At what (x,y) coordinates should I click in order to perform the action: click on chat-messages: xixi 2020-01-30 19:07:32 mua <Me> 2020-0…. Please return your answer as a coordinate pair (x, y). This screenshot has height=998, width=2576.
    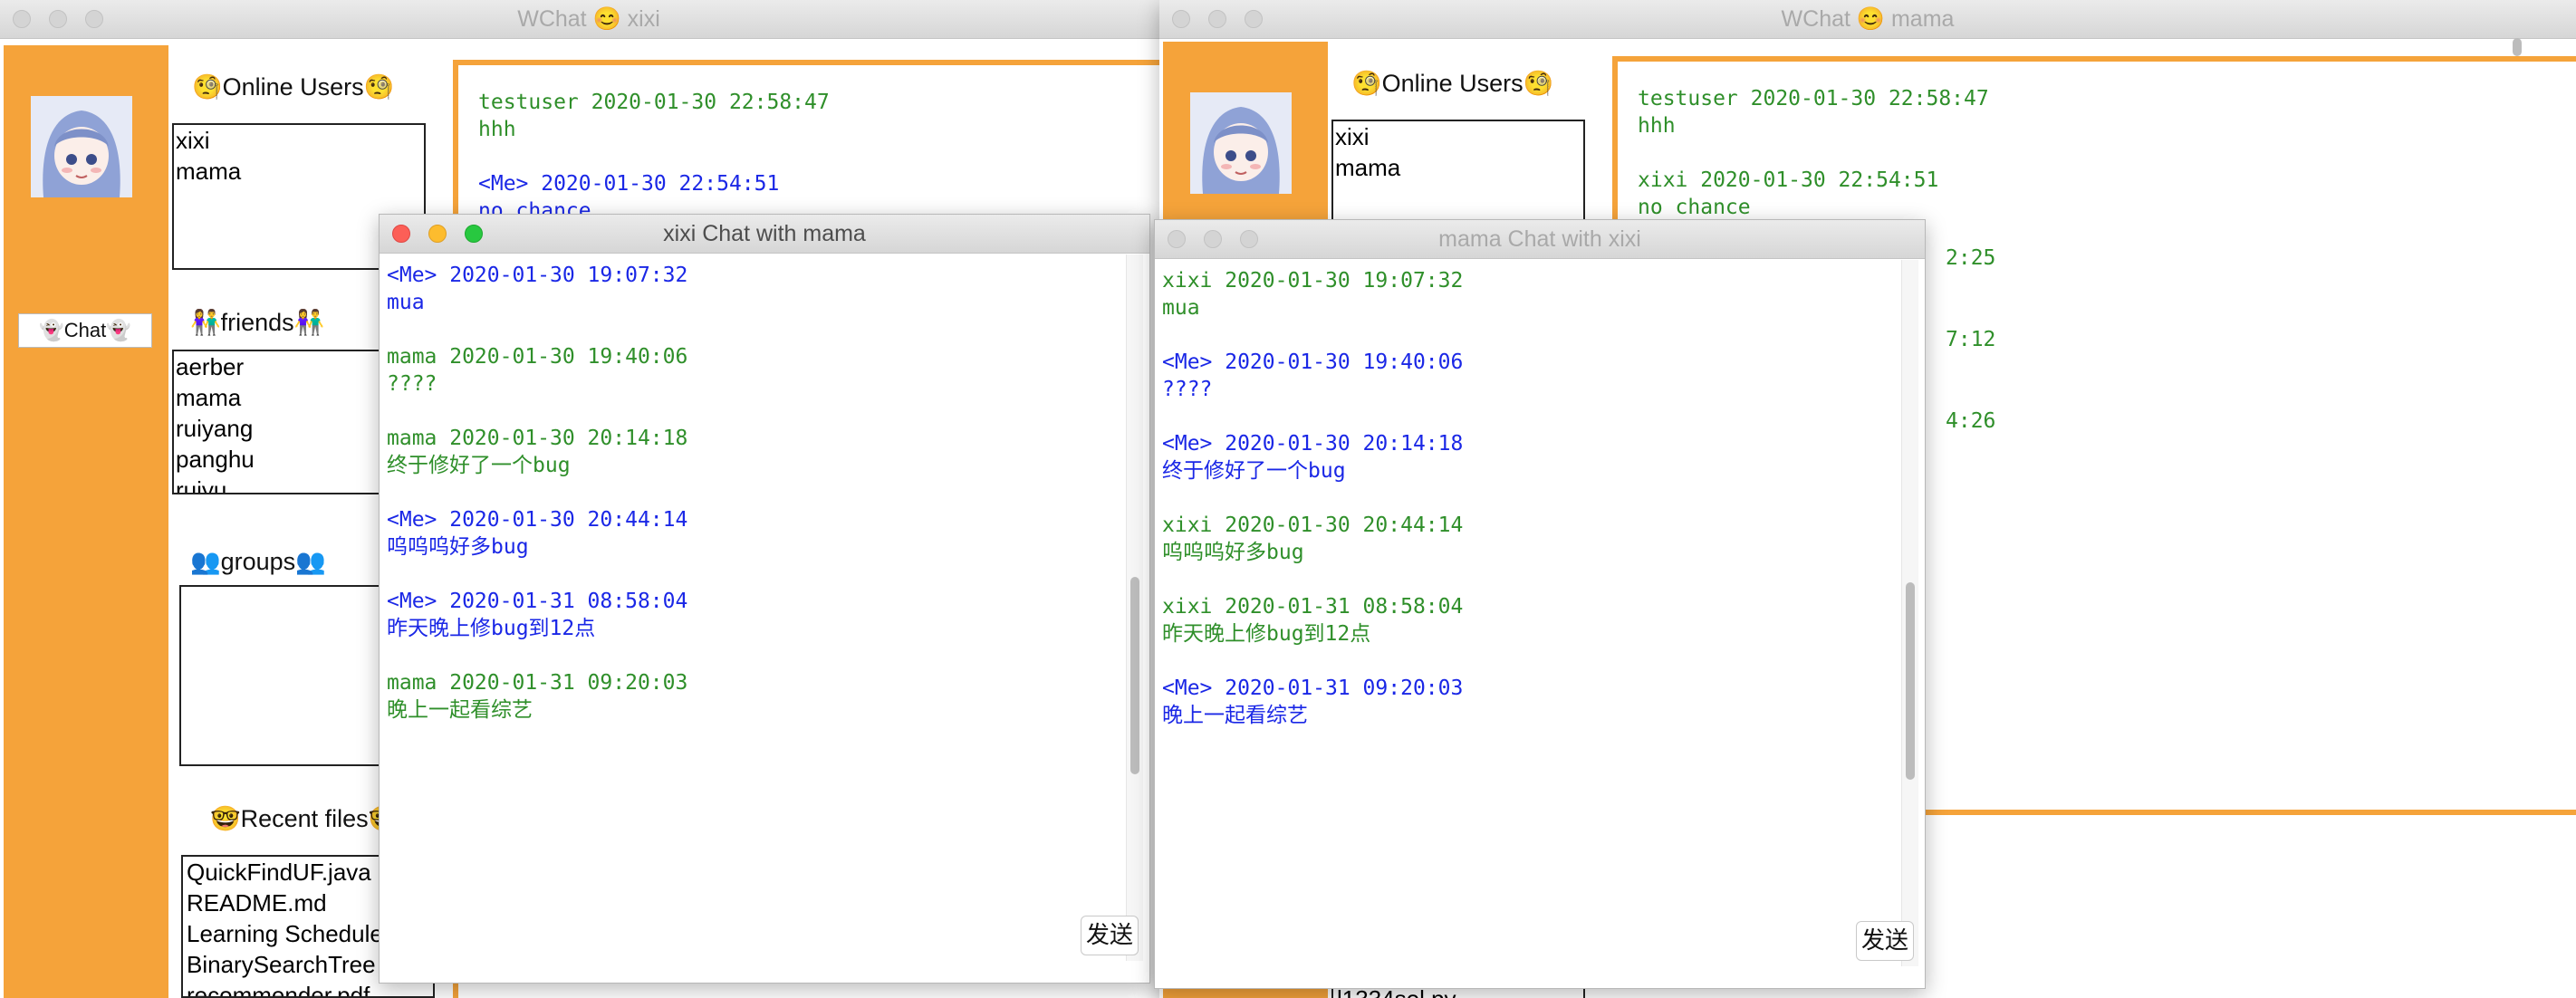
    Looking at the image, I should click on (1312, 511).